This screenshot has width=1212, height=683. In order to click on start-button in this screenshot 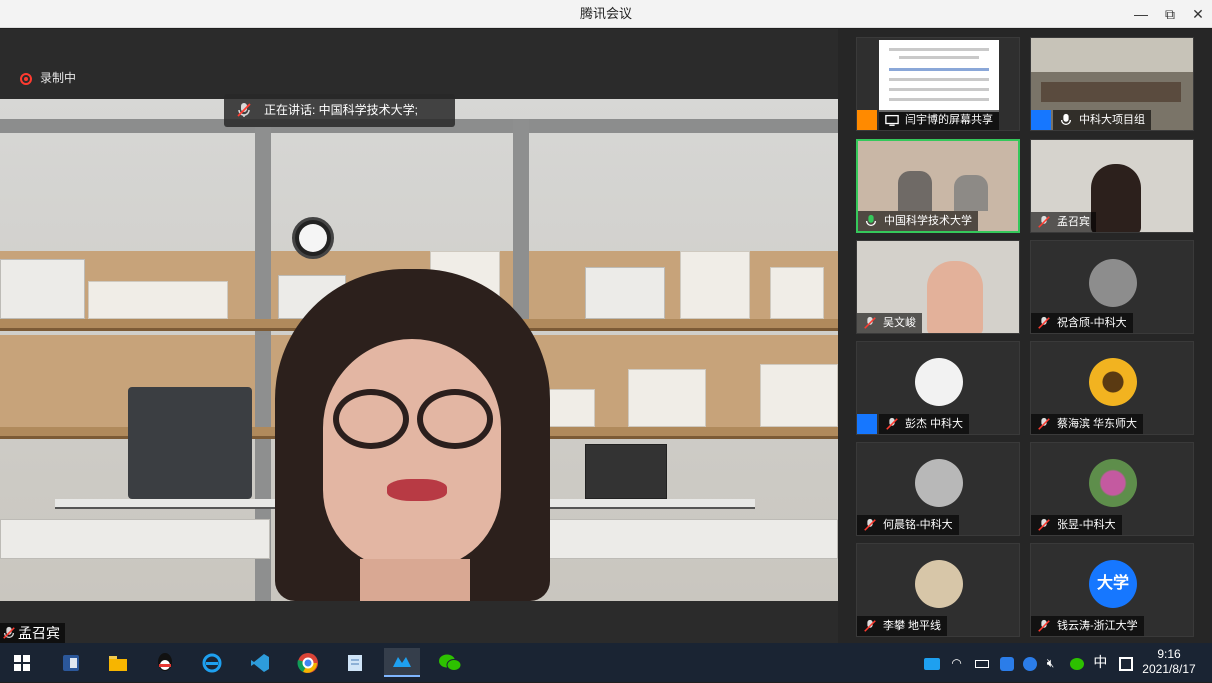, I will do `click(22, 662)`.